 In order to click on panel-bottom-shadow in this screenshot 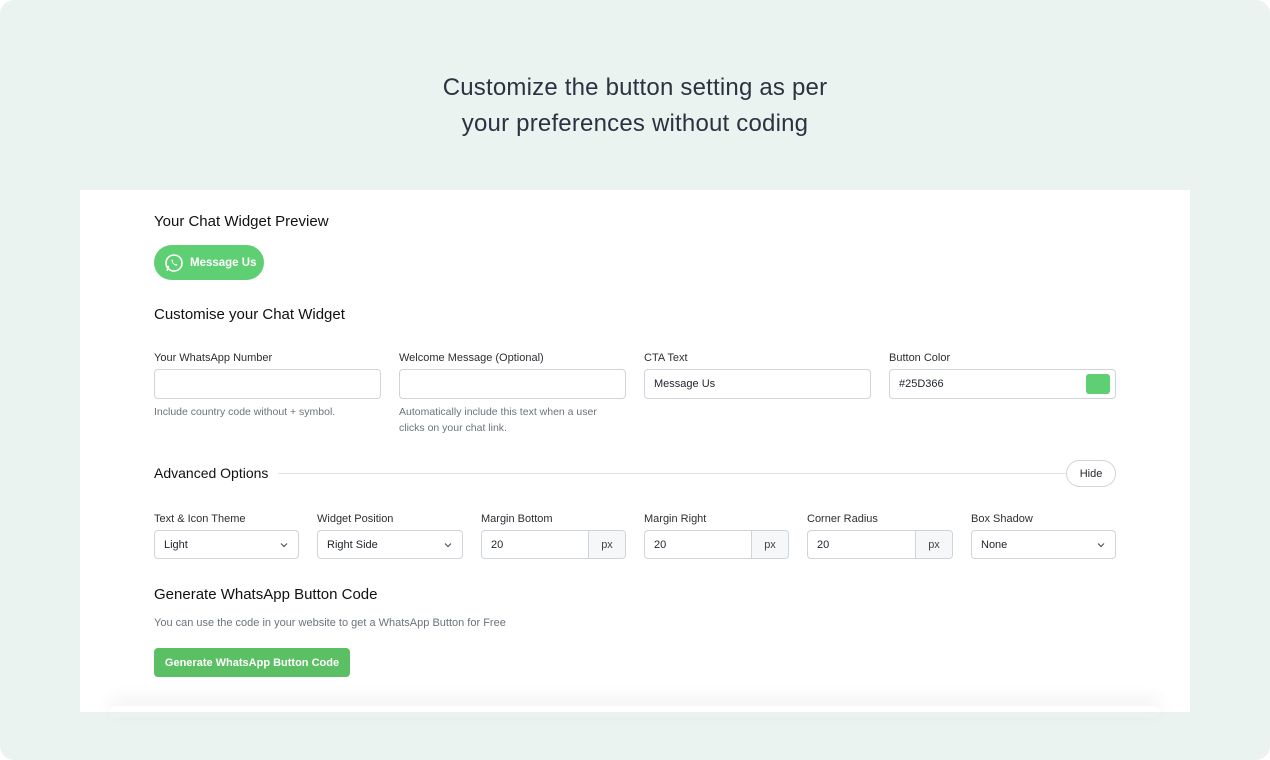, I will do `click(635, 712)`.